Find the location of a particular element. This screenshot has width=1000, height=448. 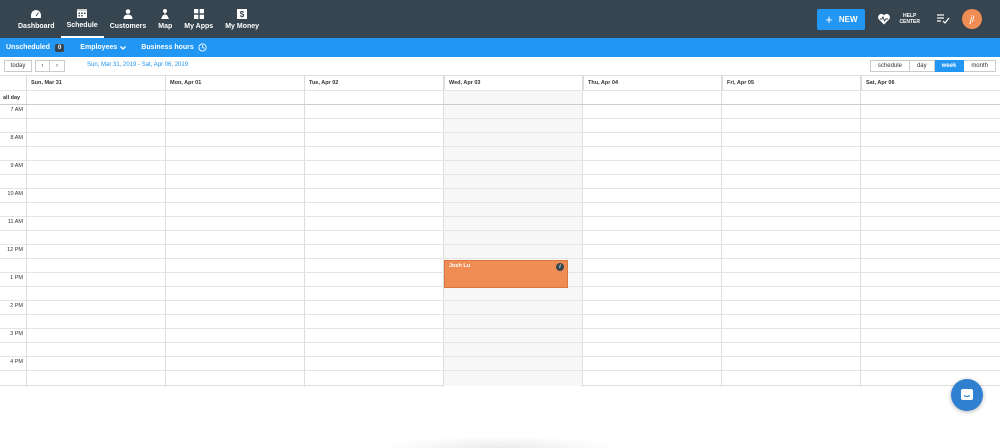

time-label: 12 PM is located at coordinates (15, 250).